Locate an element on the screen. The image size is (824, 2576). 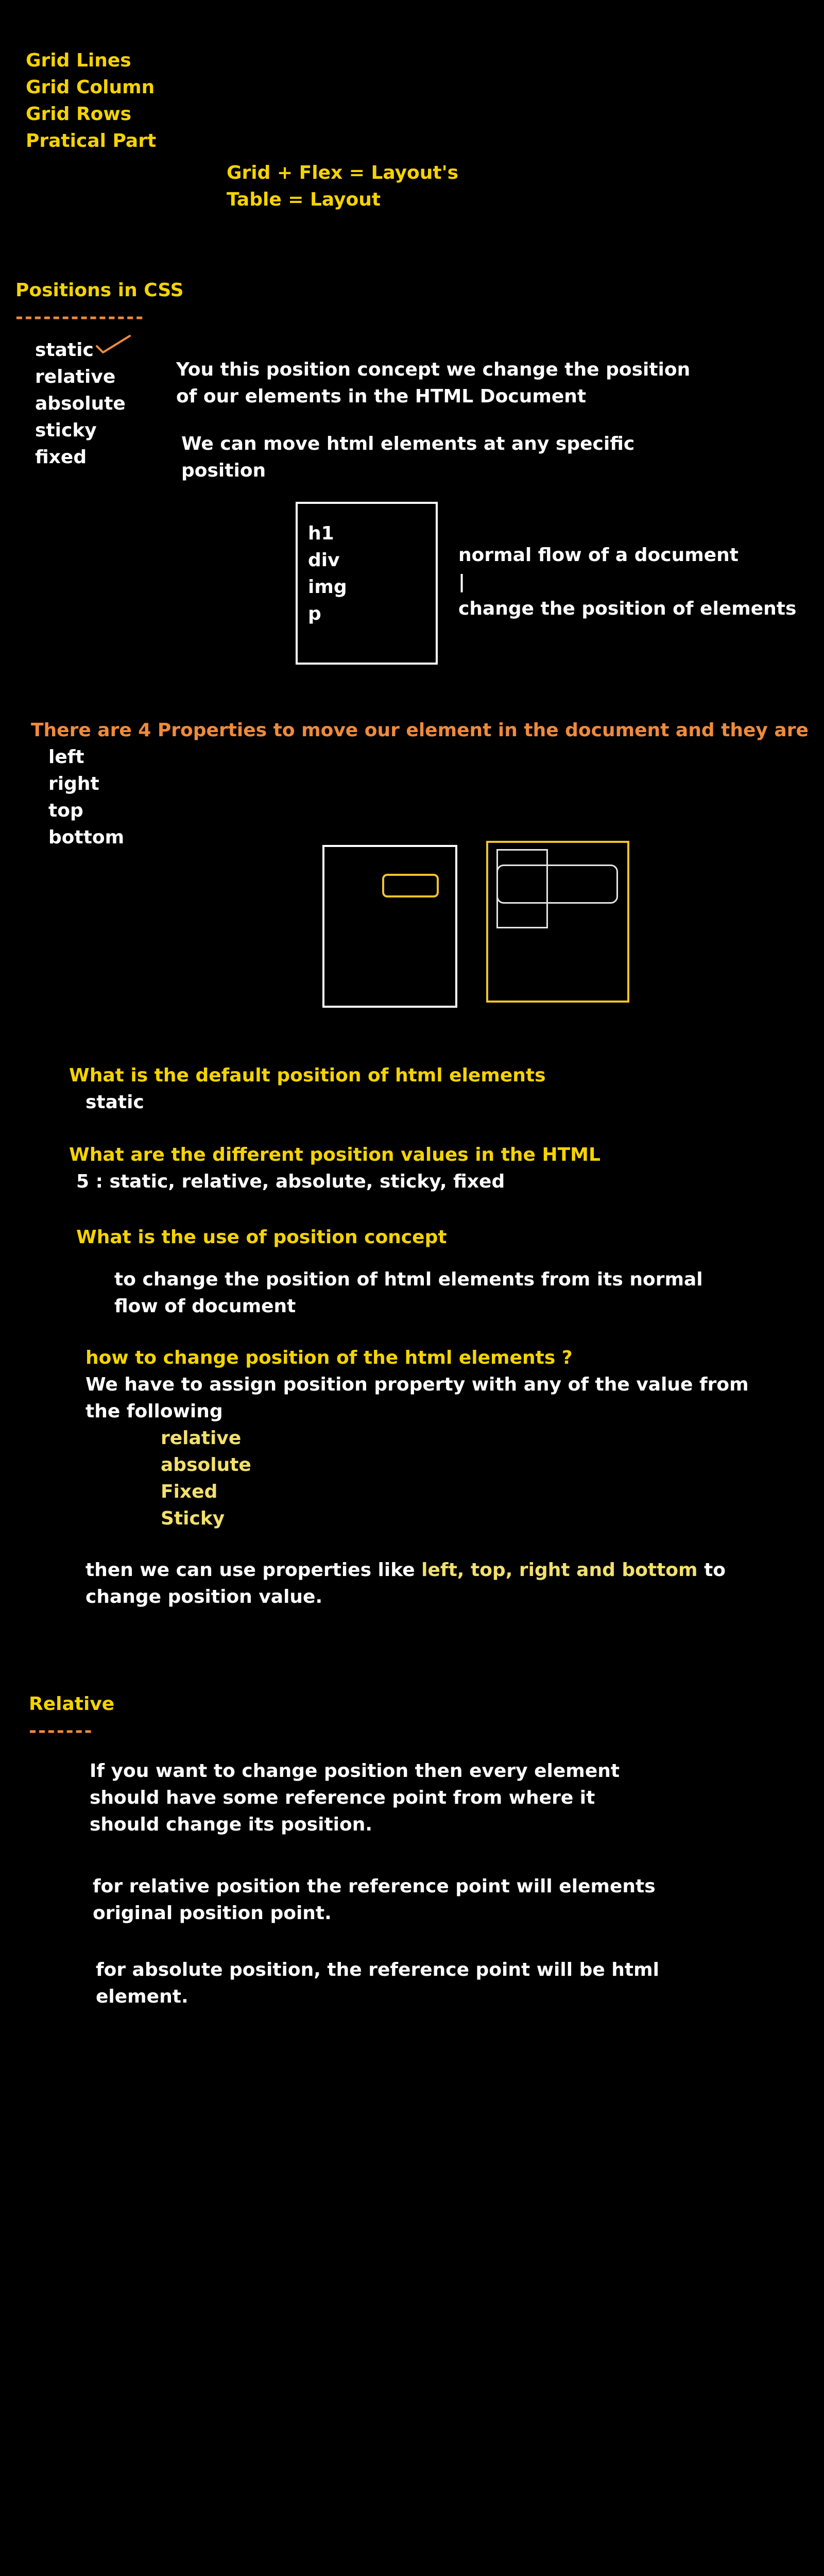
parent-box-diagram is located at coordinates (389, 927).